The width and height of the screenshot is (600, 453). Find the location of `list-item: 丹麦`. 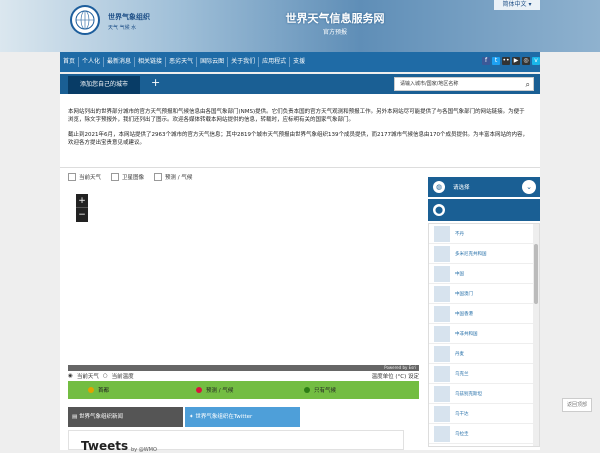

list-item: 丹麦 is located at coordinates (484, 354).